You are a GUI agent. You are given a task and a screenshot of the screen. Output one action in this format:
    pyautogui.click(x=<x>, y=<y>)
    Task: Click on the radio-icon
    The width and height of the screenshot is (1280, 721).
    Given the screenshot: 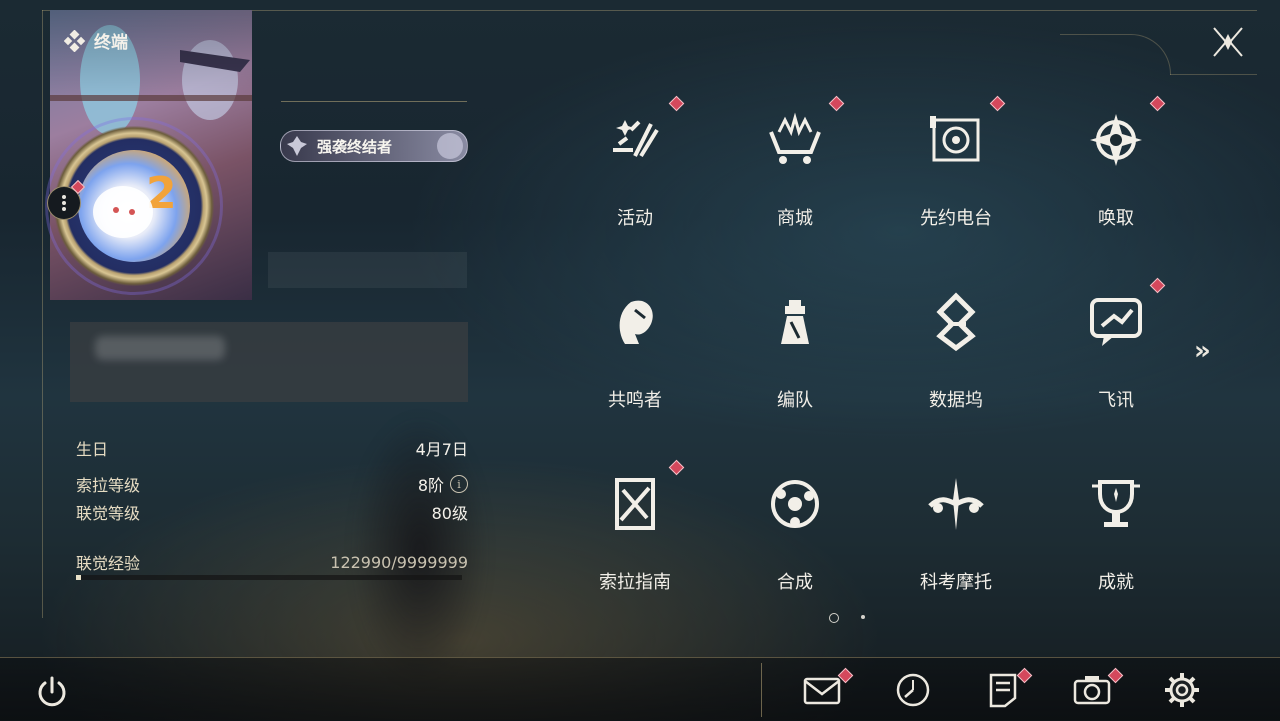 What is the action you would take?
    pyautogui.click(x=955, y=139)
    